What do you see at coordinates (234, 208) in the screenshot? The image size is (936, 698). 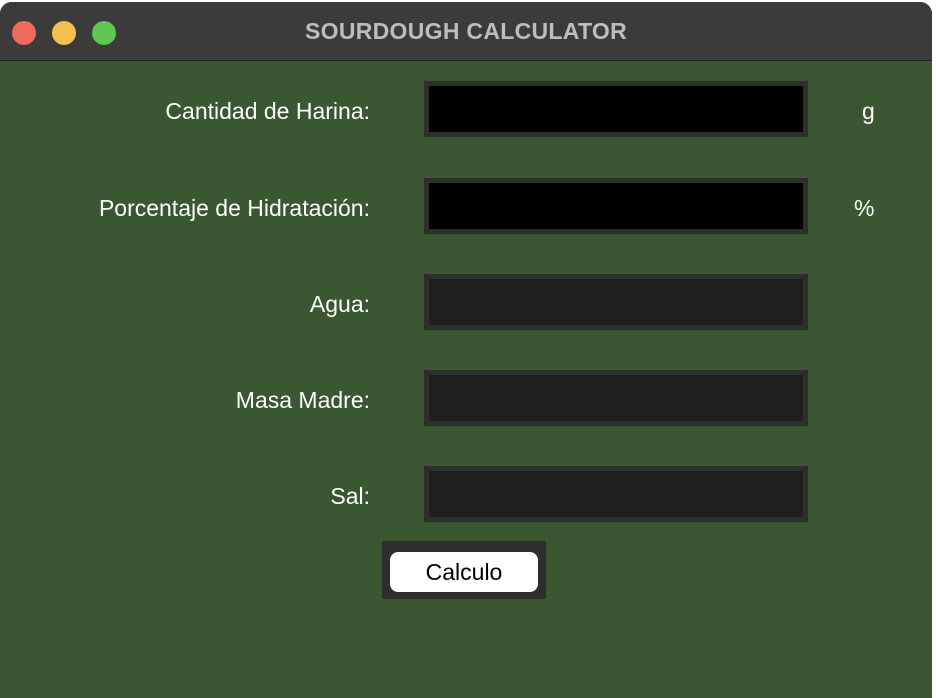 I see `hidratacion-label: Porcentaje de Hidratación:` at bounding box center [234, 208].